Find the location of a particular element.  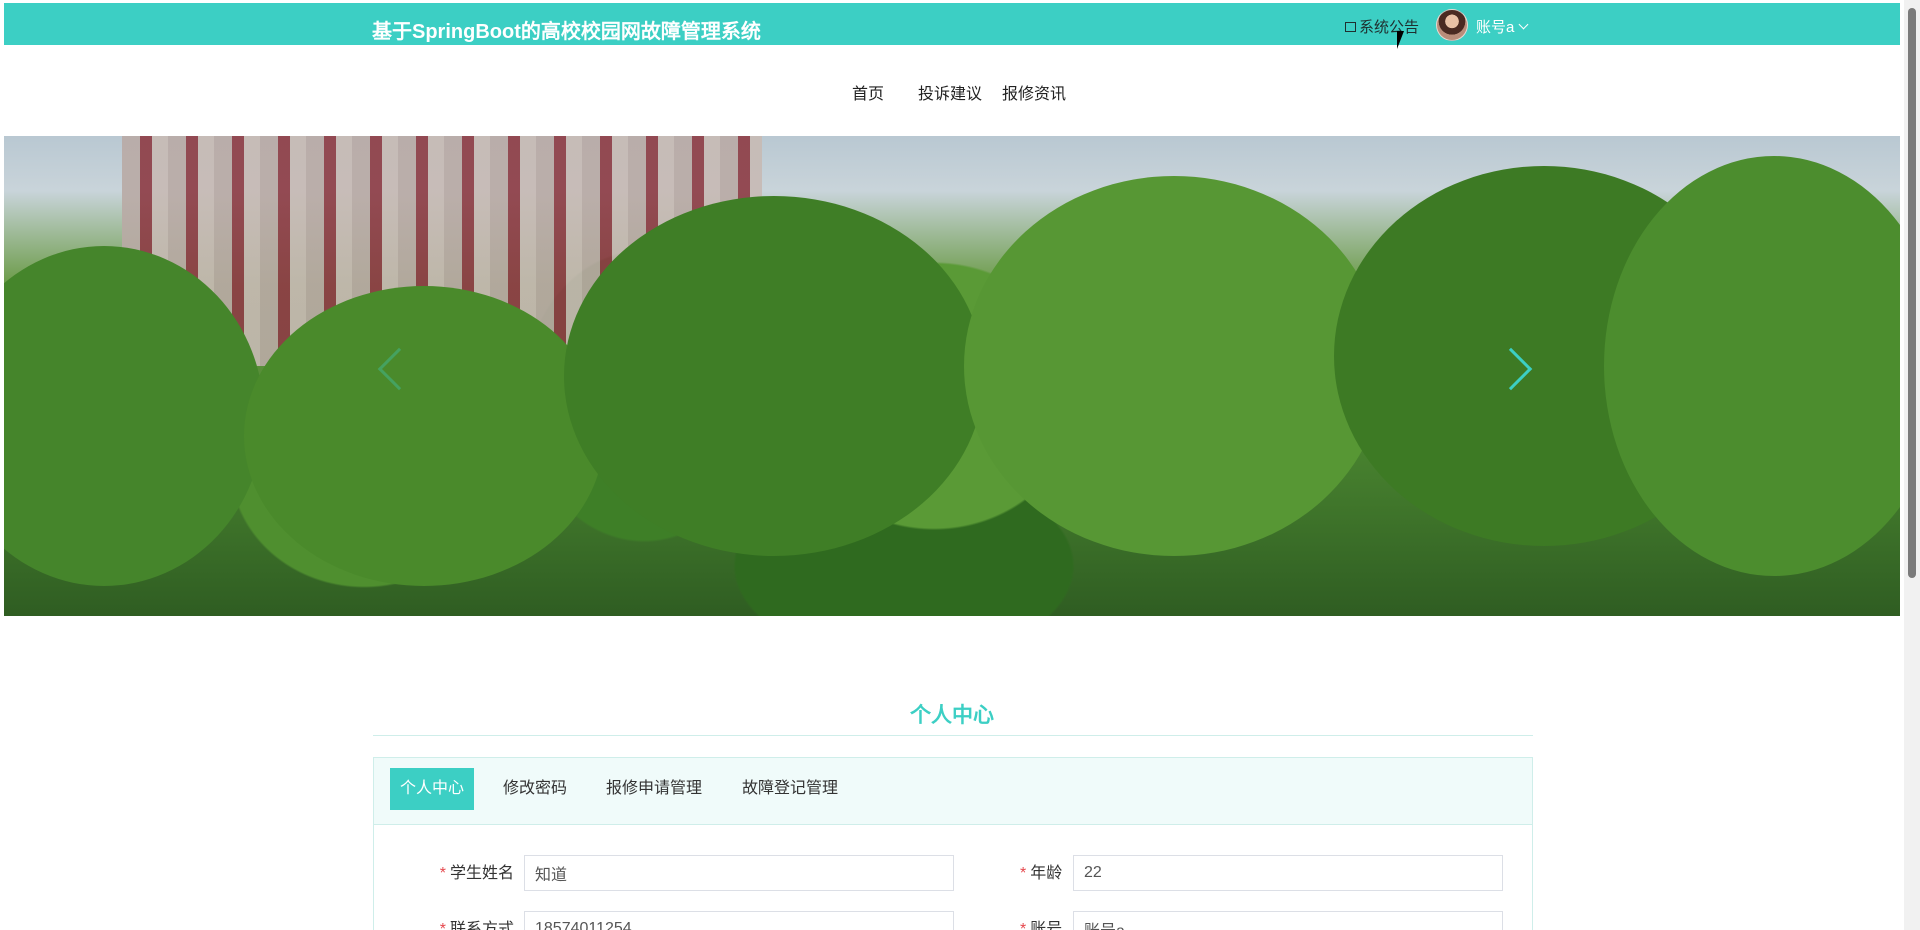

phone-input is located at coordinates (739, 920).